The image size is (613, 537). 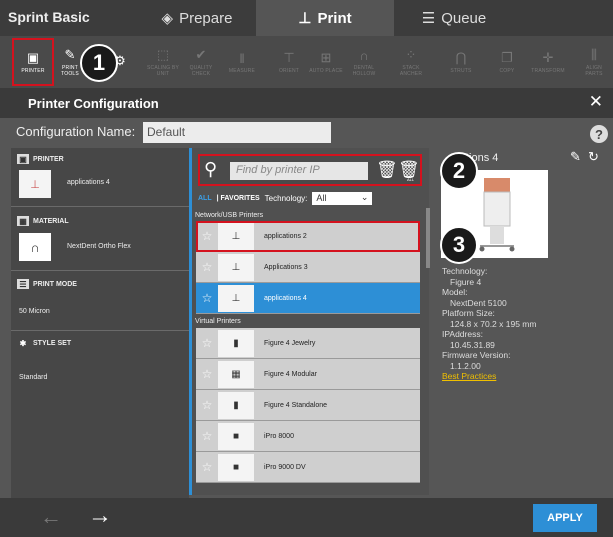 I want to click on search-icon: ⚲, so click(x=210, y=169).